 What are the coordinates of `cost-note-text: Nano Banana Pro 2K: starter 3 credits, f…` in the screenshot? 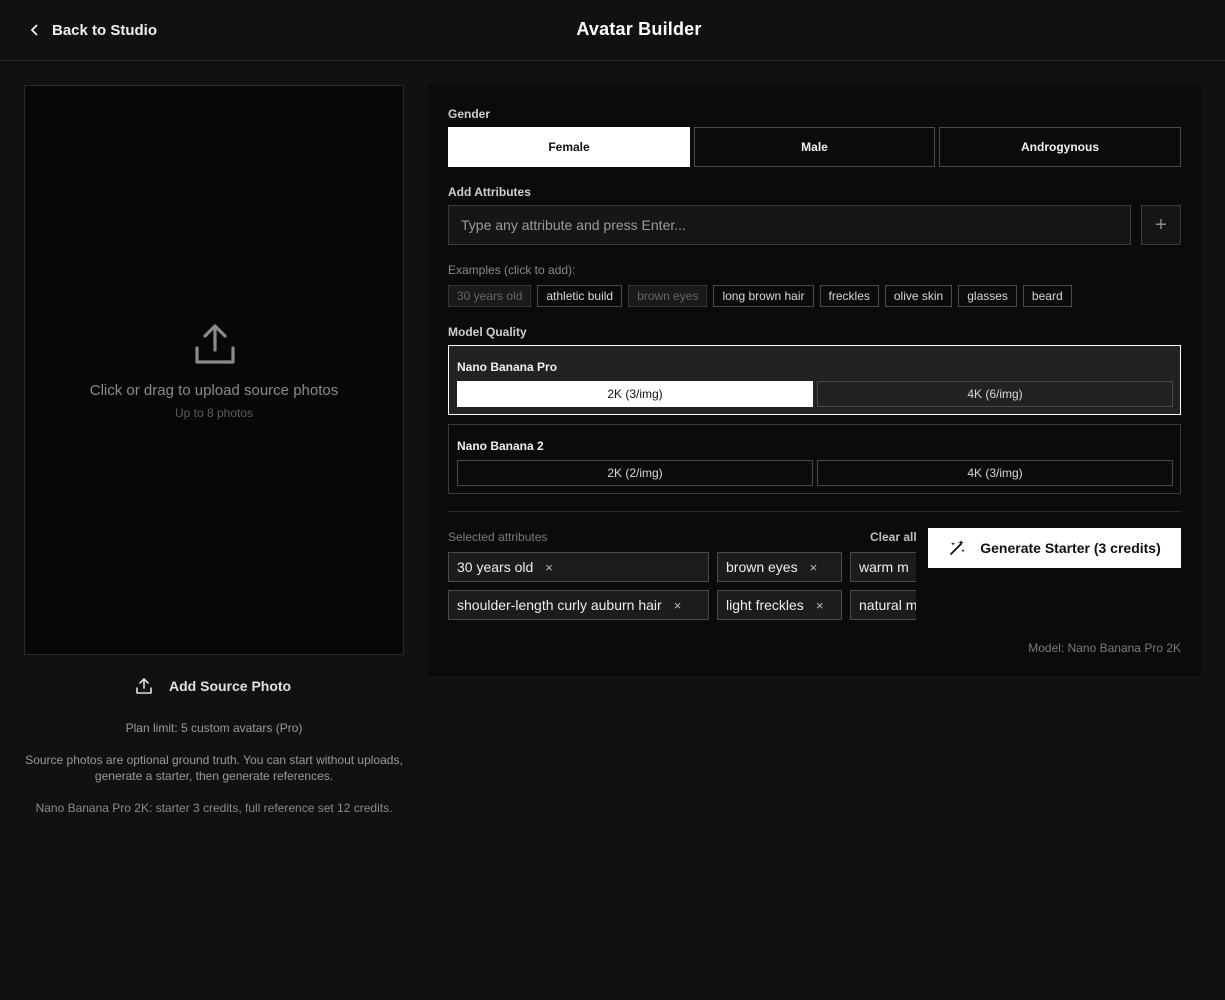 It's located at (214, 808).